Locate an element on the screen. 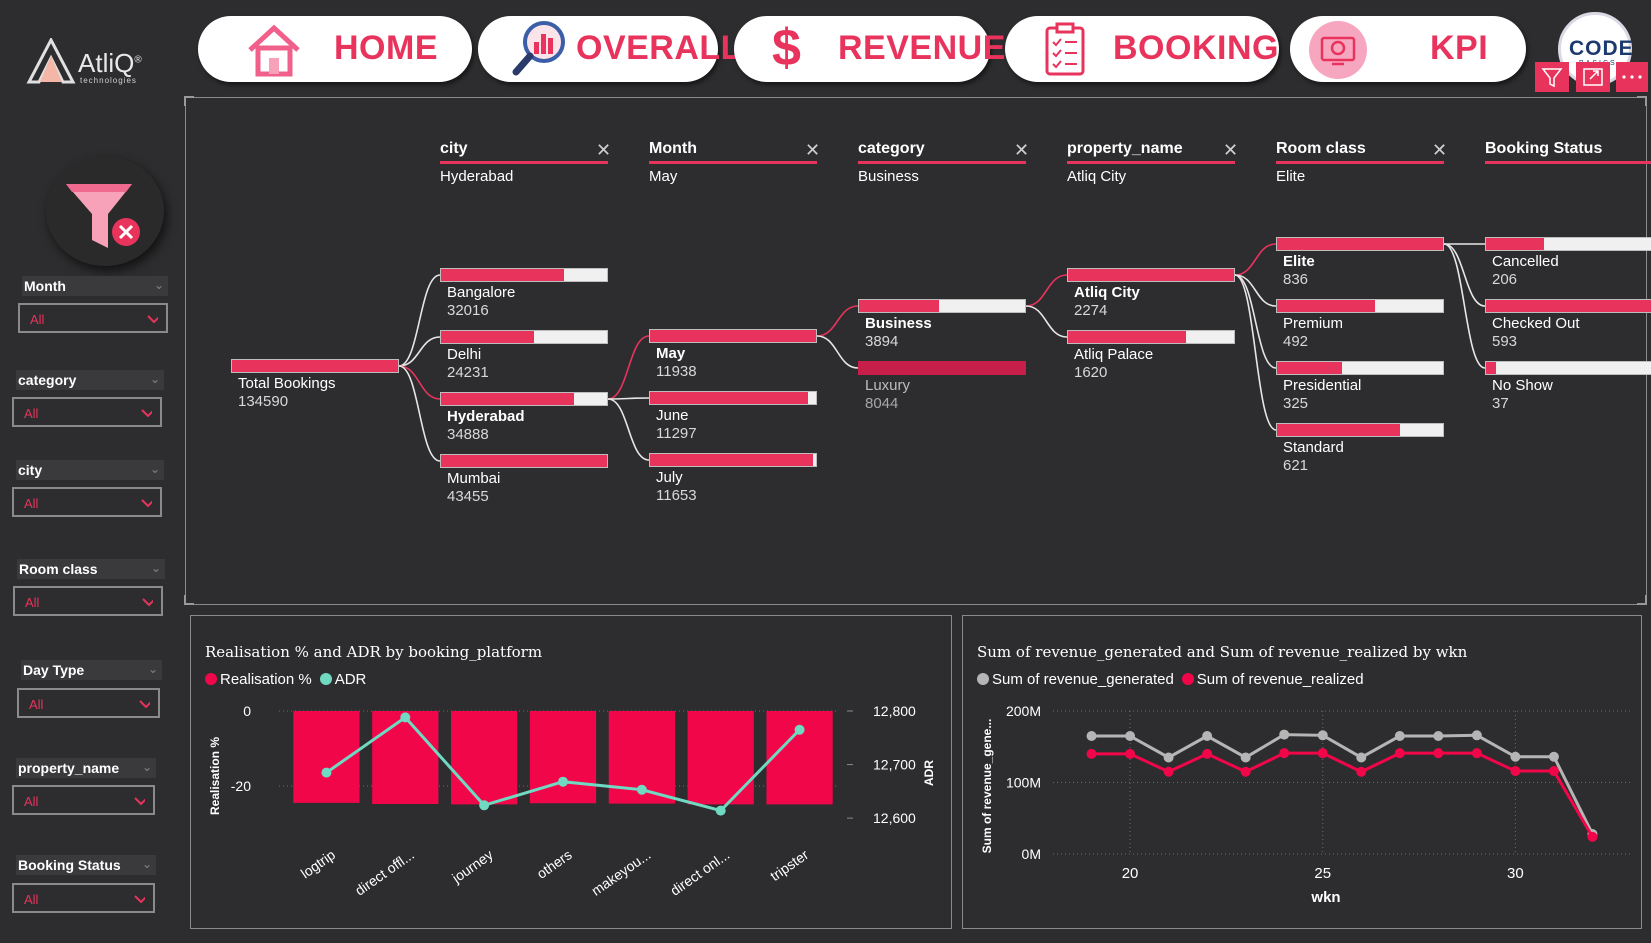 This screenshot has width=1651, height=943. y2-tick-label: 12,700 is located at coordinates (894, 765).